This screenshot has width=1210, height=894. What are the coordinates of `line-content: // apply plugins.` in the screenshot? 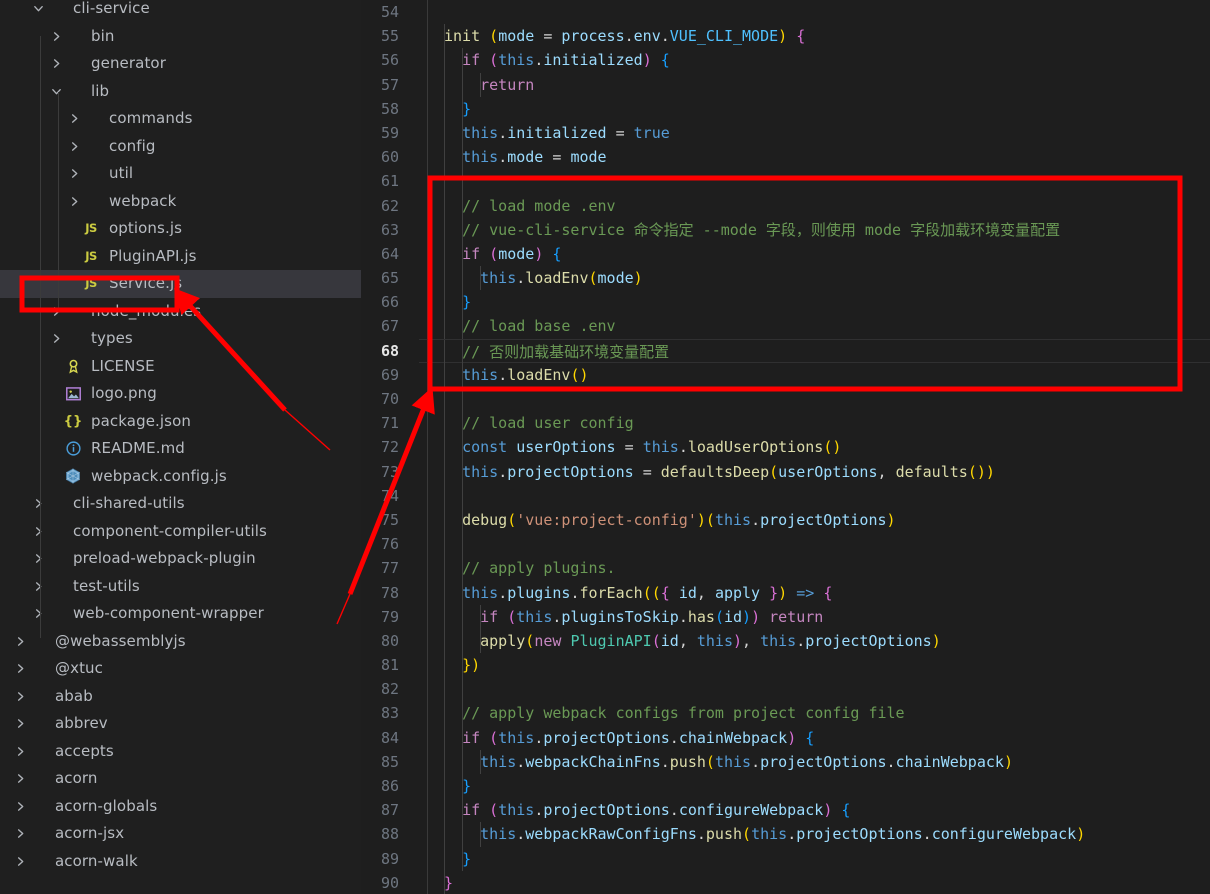 It's located at (814, 568).